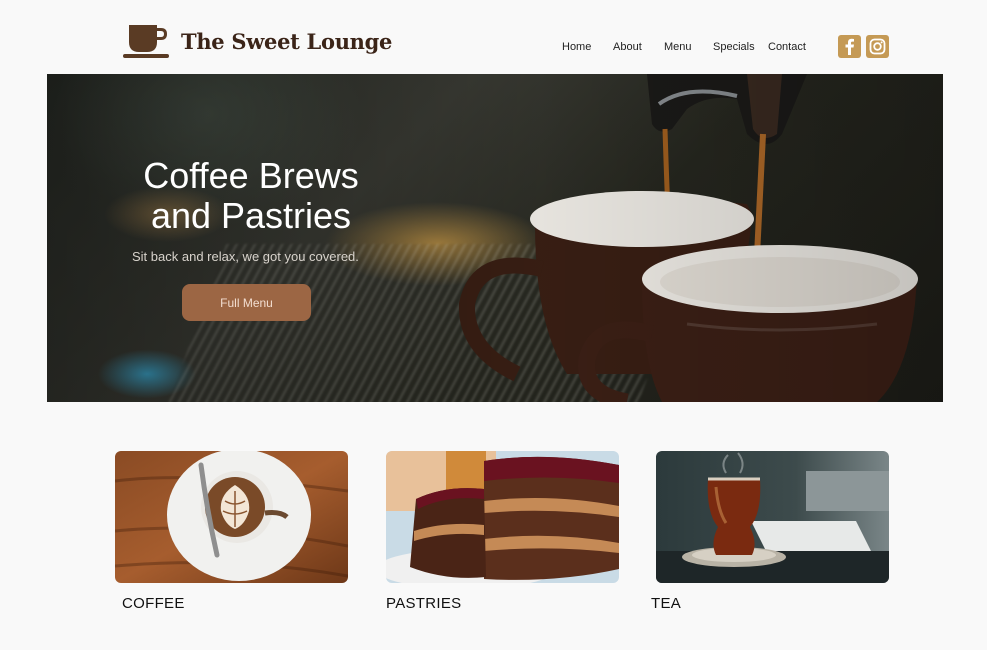 The height and width of the screenshot is (650, 987). Describe the element at coordinates (849, 46) in the screenshot. I see `facebook-icon` at that location.